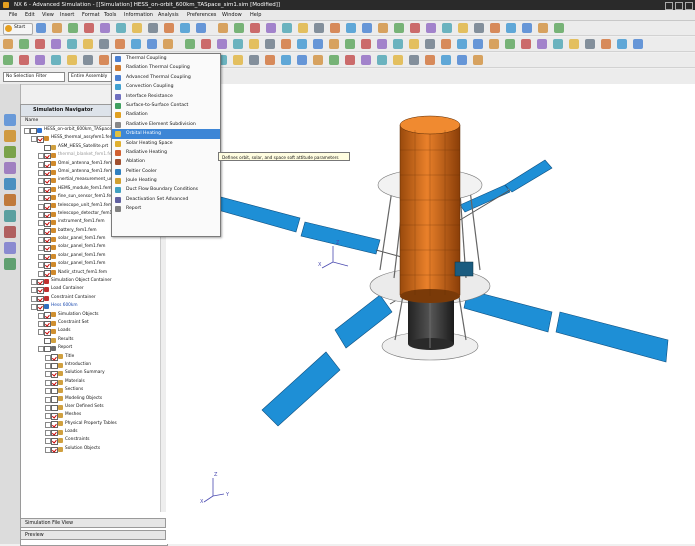 Image resolution: width=695 pixels, height=546 pixels. What do you see at coordinates (94, 440) in the screenshot?
I see `tree-node: Constraints` at bounding box center [94, 440].